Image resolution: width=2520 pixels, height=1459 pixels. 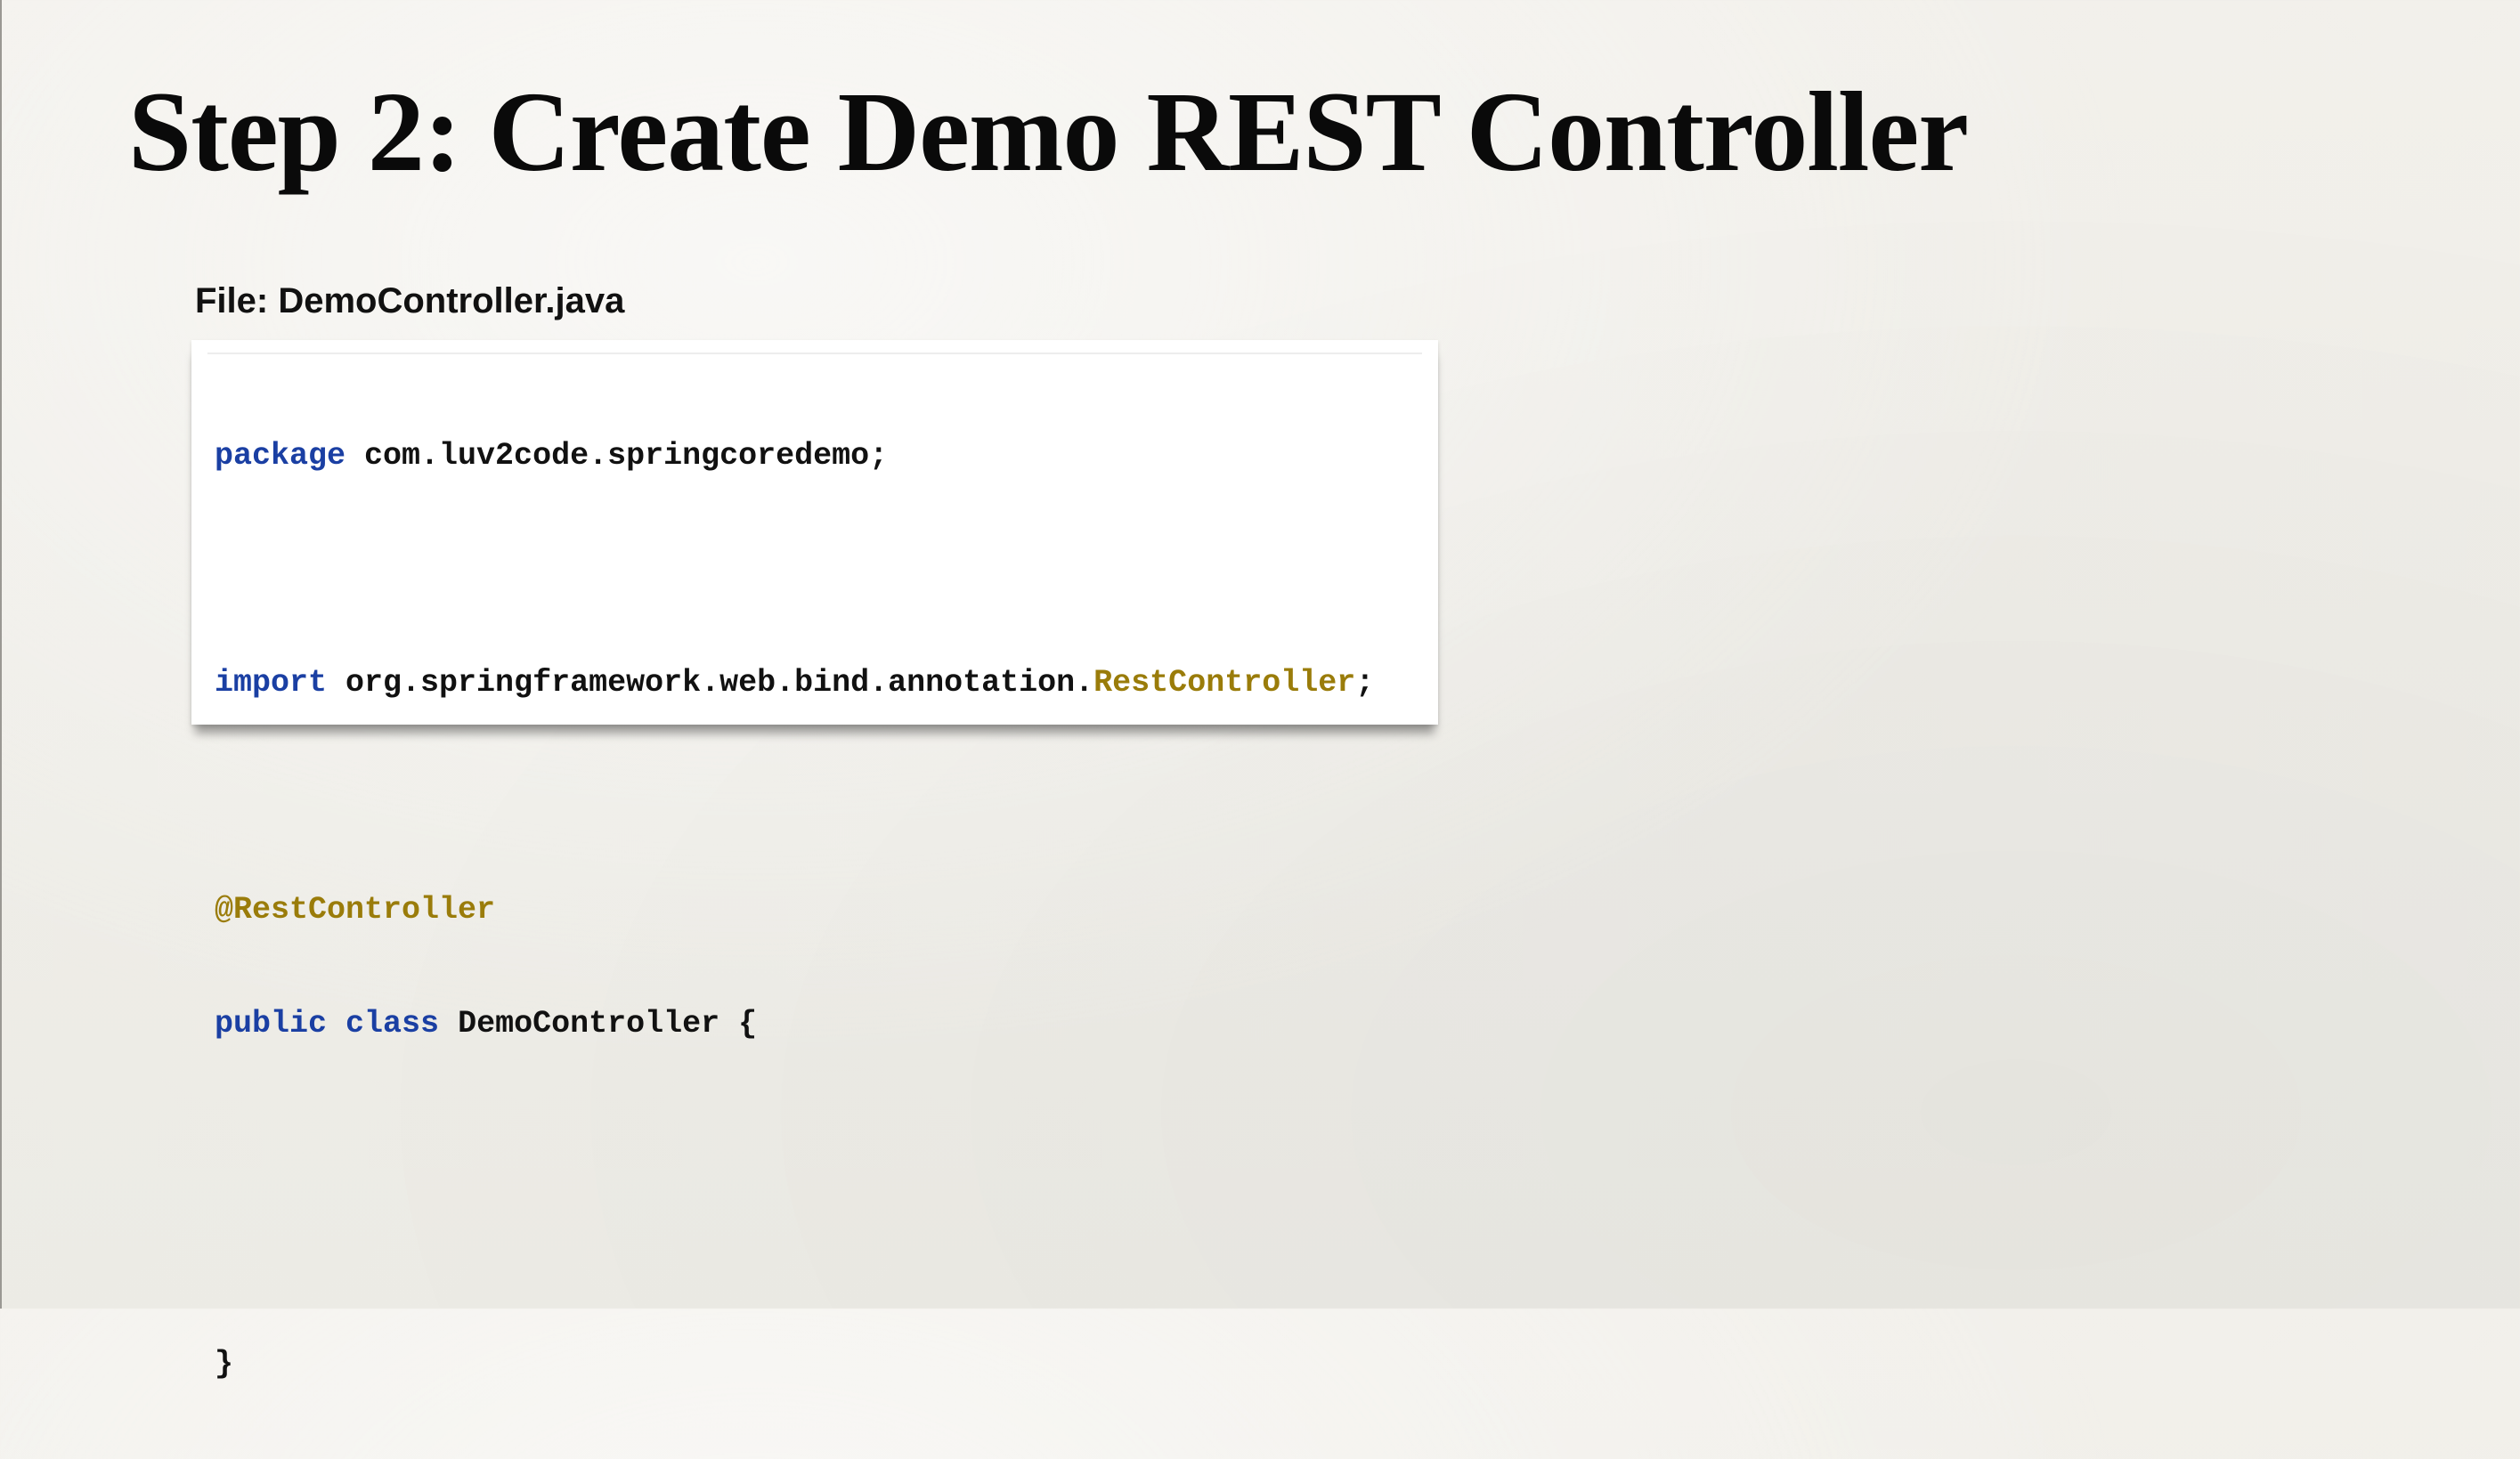 What do you see at coordinates (271, 1023) in the screenshot?
I see `keyword-public: public` at bounding box center [271, 1023].